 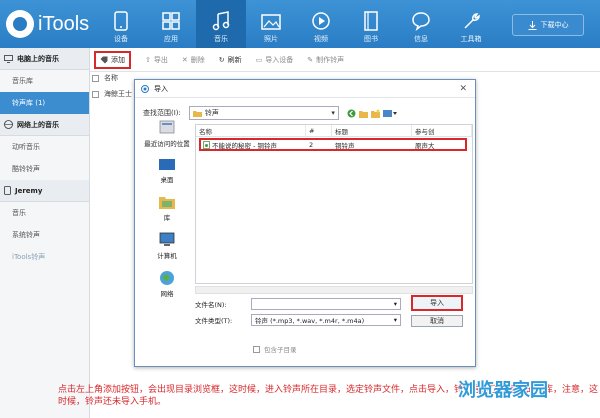 What do you see at coordinates (375, 113) in the screenshot?
I see `new-folder-icon` at bounding box center [375, 113].